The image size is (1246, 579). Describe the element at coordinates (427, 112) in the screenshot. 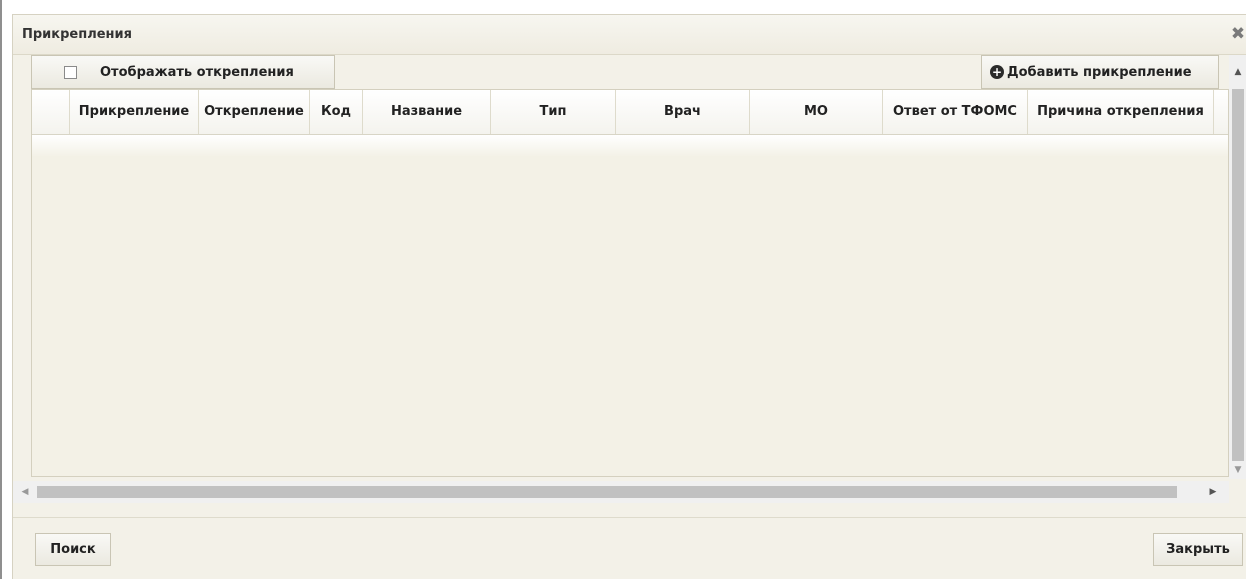

I see `column-header-name: Название` at that location.